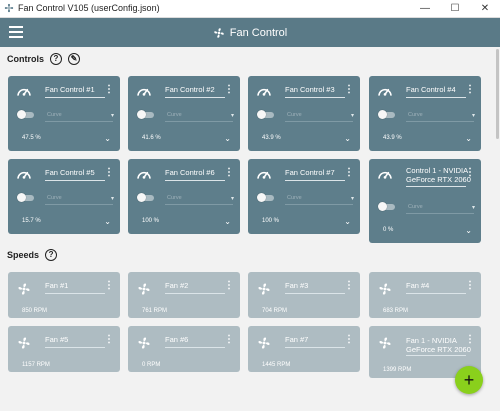  What do you see at coordinates (176, 339) in the screenshot?
I see `fan-name: Fan #6` at bounding box center [176, 339].